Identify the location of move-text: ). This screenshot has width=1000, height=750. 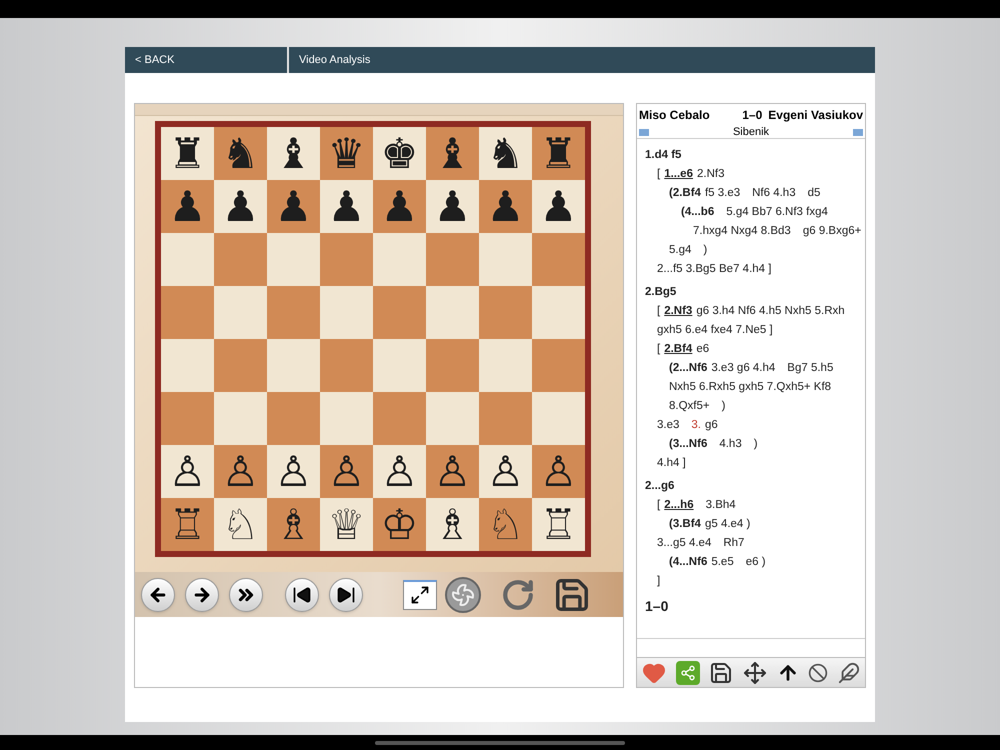
(724, 407).